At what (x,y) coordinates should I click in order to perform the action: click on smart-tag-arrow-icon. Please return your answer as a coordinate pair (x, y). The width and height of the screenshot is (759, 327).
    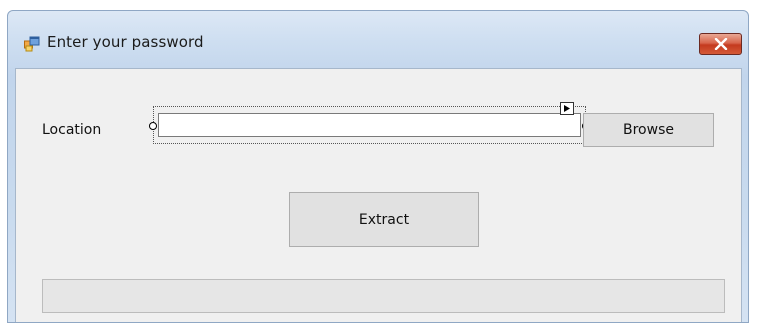
    Looking at the image, I should click on (567, 108).